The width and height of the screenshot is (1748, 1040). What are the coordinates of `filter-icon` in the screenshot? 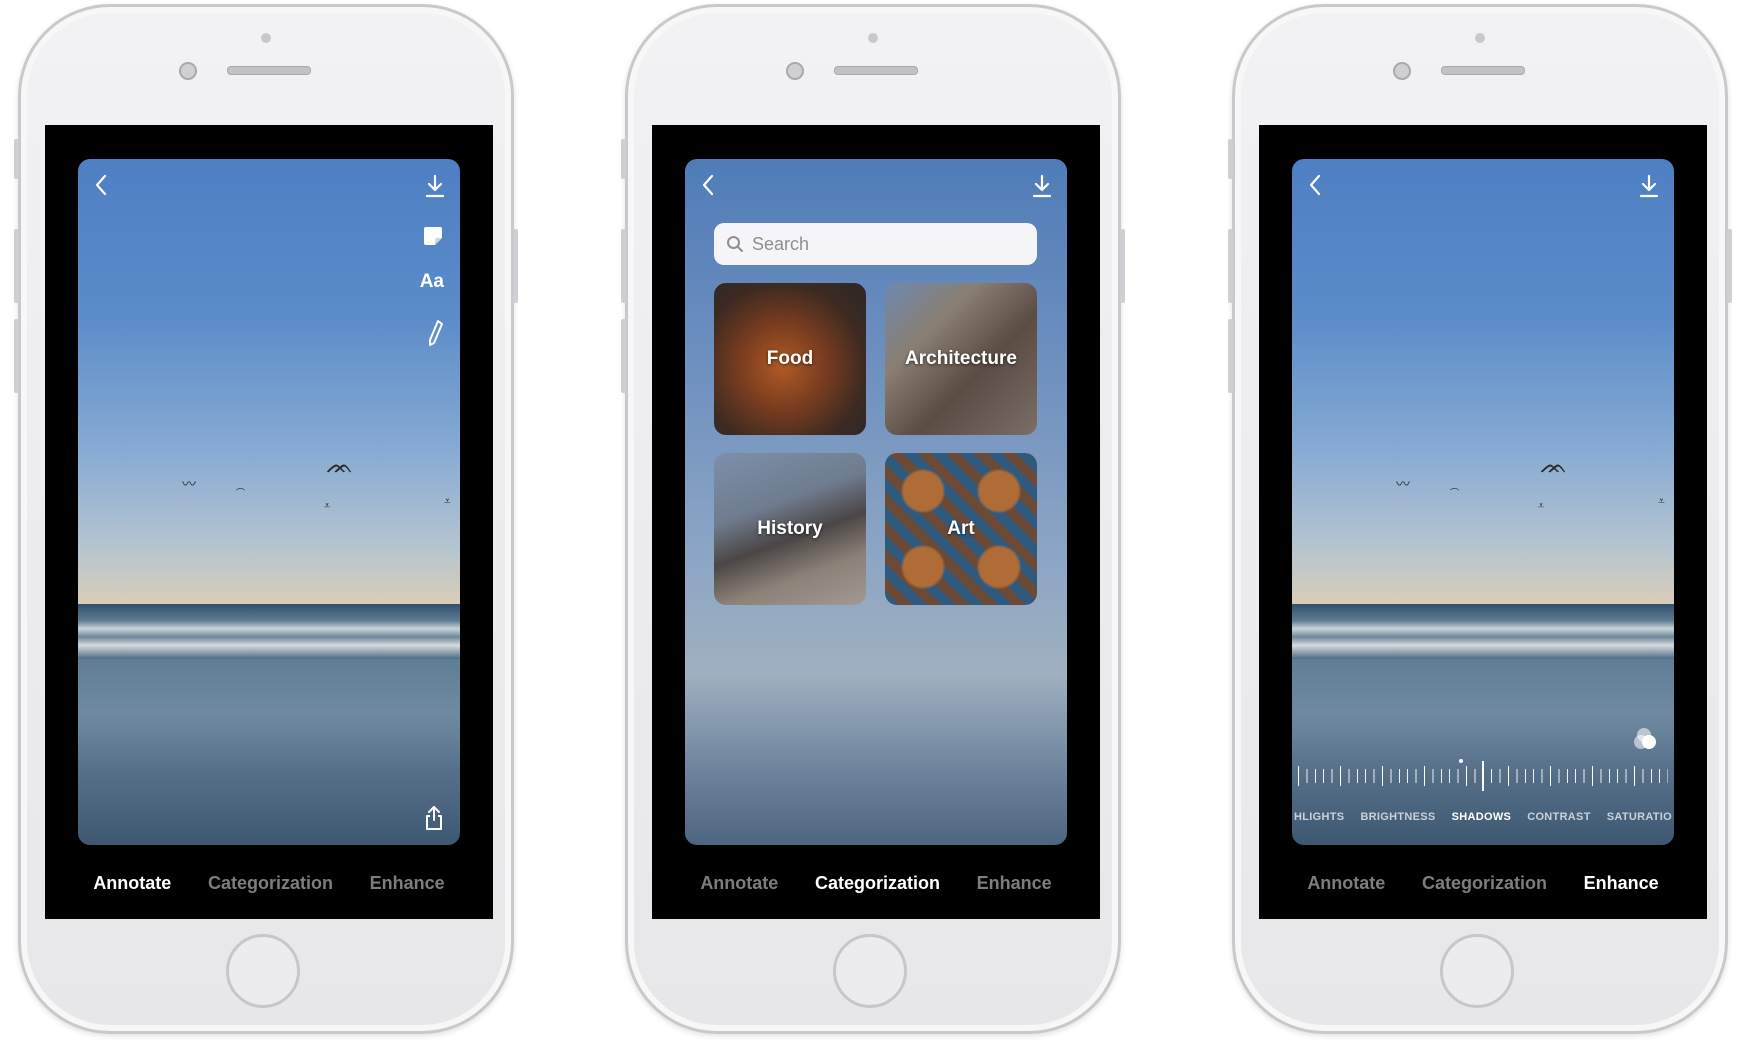 It's located at (1646, 739).